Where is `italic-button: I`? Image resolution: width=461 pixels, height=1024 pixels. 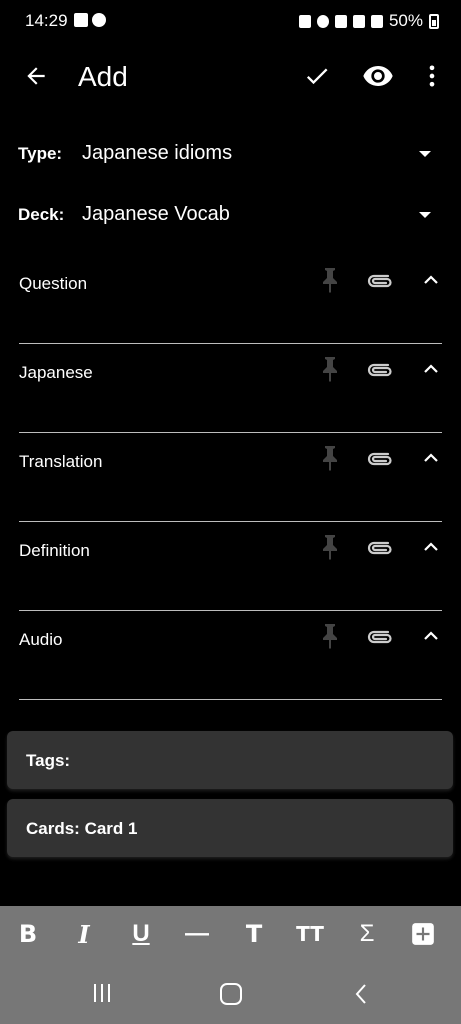
italic-button: I is located at coordinates (84, 934).